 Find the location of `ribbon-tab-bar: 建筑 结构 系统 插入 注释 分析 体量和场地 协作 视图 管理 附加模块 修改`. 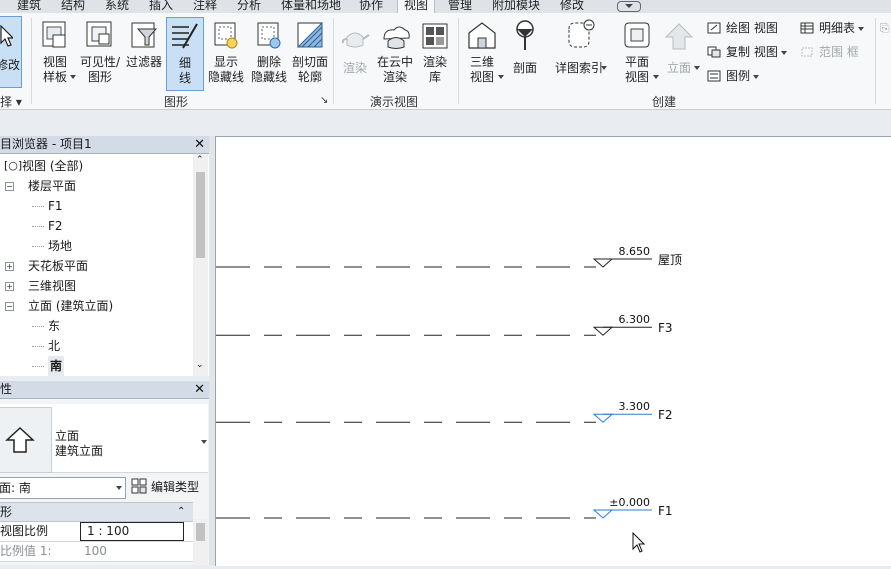

ribbon-tab-bar: 建筑 结构 系统 插入 注释 分析 体量和场地 协作 视图 管理 附加模块 修改 is located at coordinates (445, 6).